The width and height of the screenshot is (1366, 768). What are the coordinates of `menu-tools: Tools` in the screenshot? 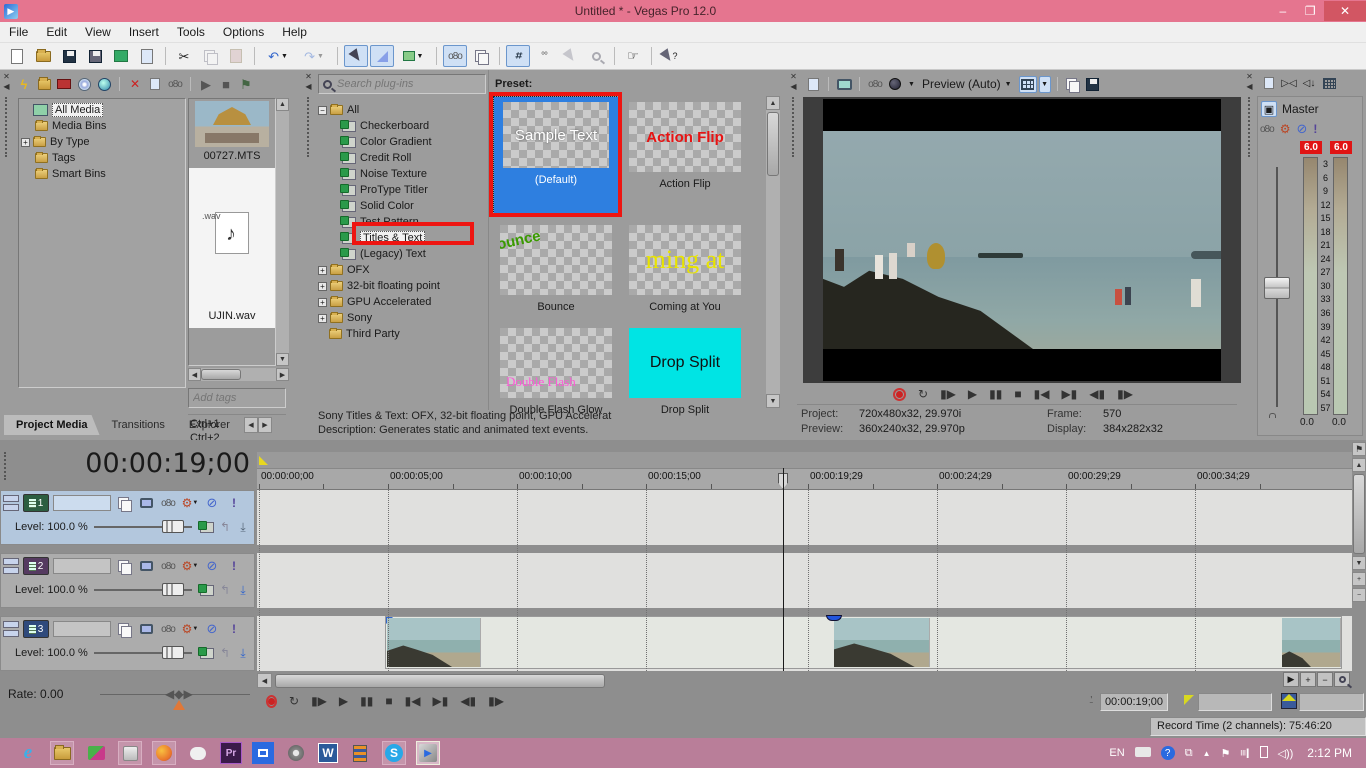 It's located at (191, 32).